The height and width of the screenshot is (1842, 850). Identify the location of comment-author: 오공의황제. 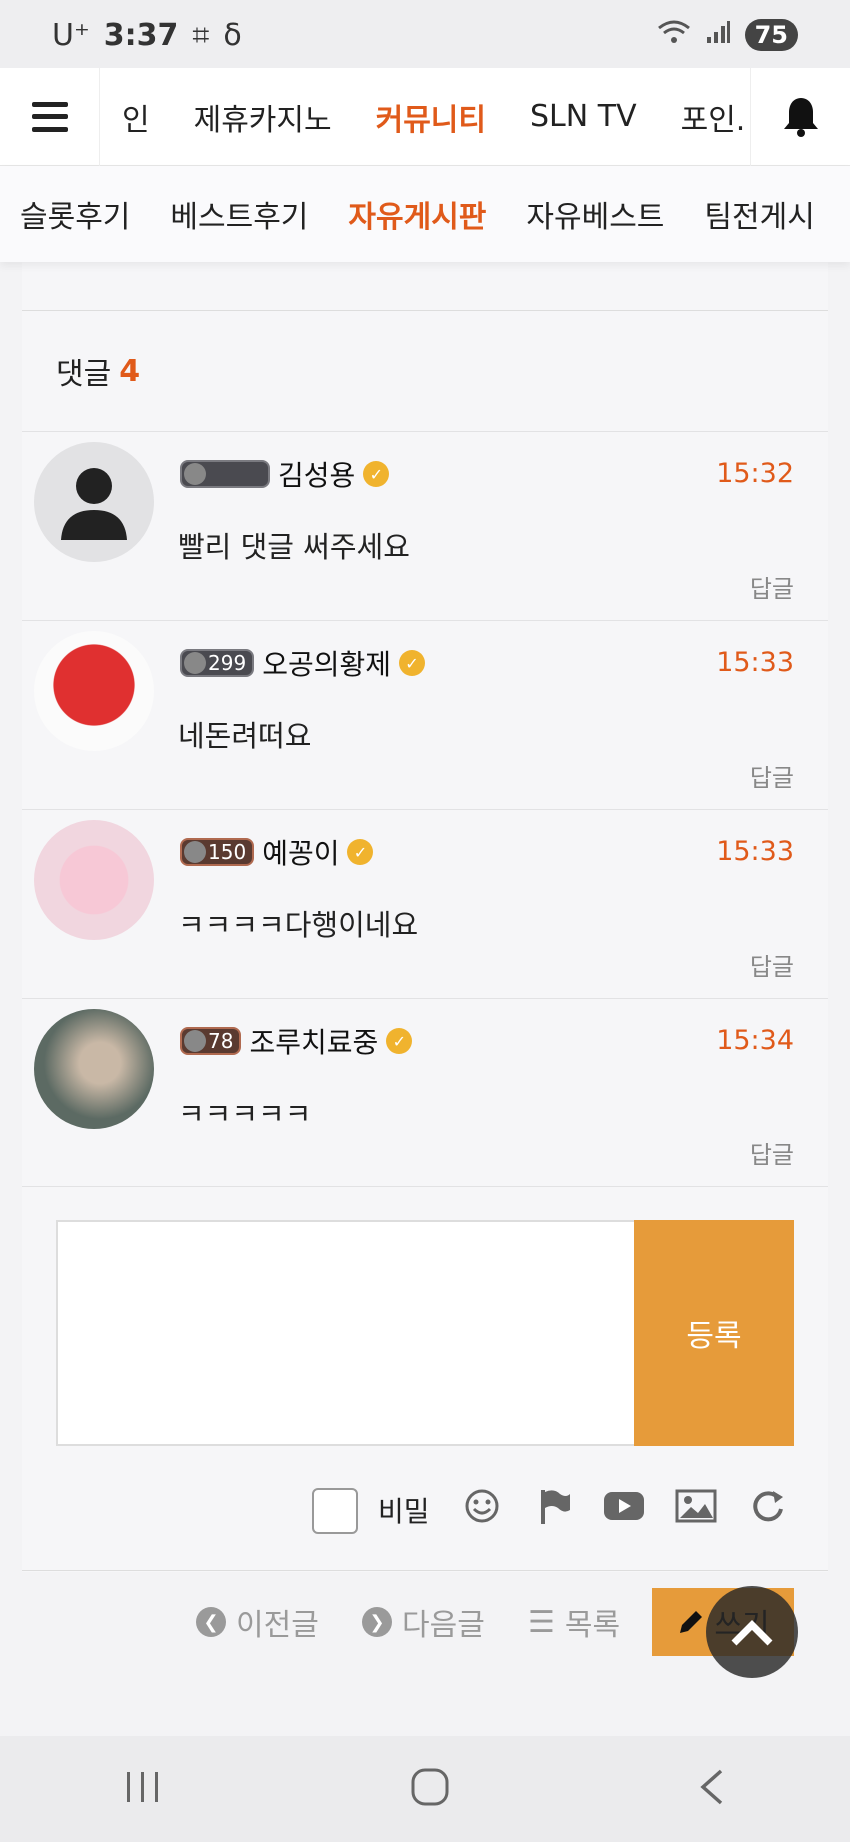
(326, 663).